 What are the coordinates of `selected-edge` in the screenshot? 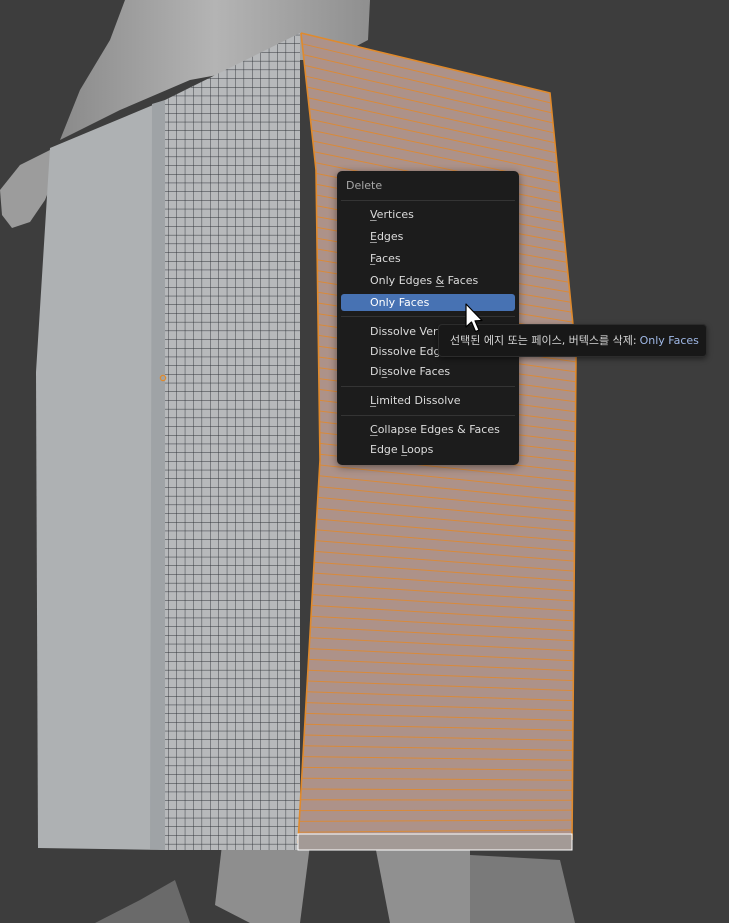 It's located at (436, 810).